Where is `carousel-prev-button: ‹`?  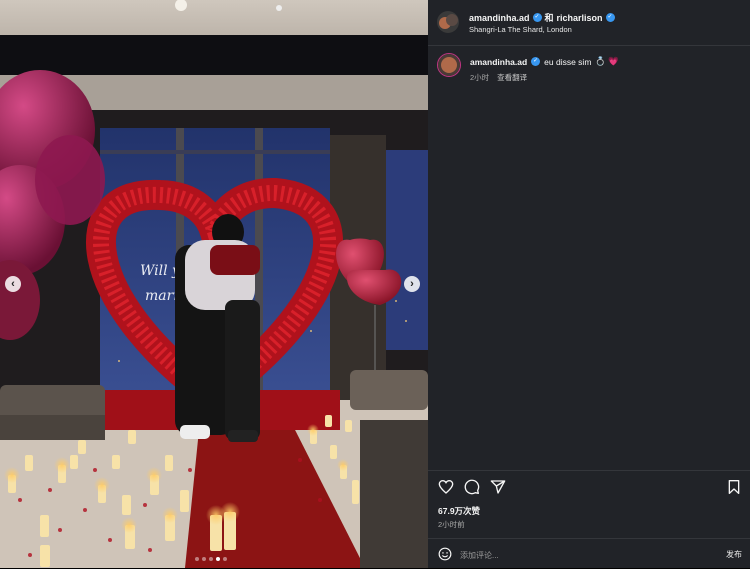 carousel-prev-button: ‹ is located at coordinates (13, 284).